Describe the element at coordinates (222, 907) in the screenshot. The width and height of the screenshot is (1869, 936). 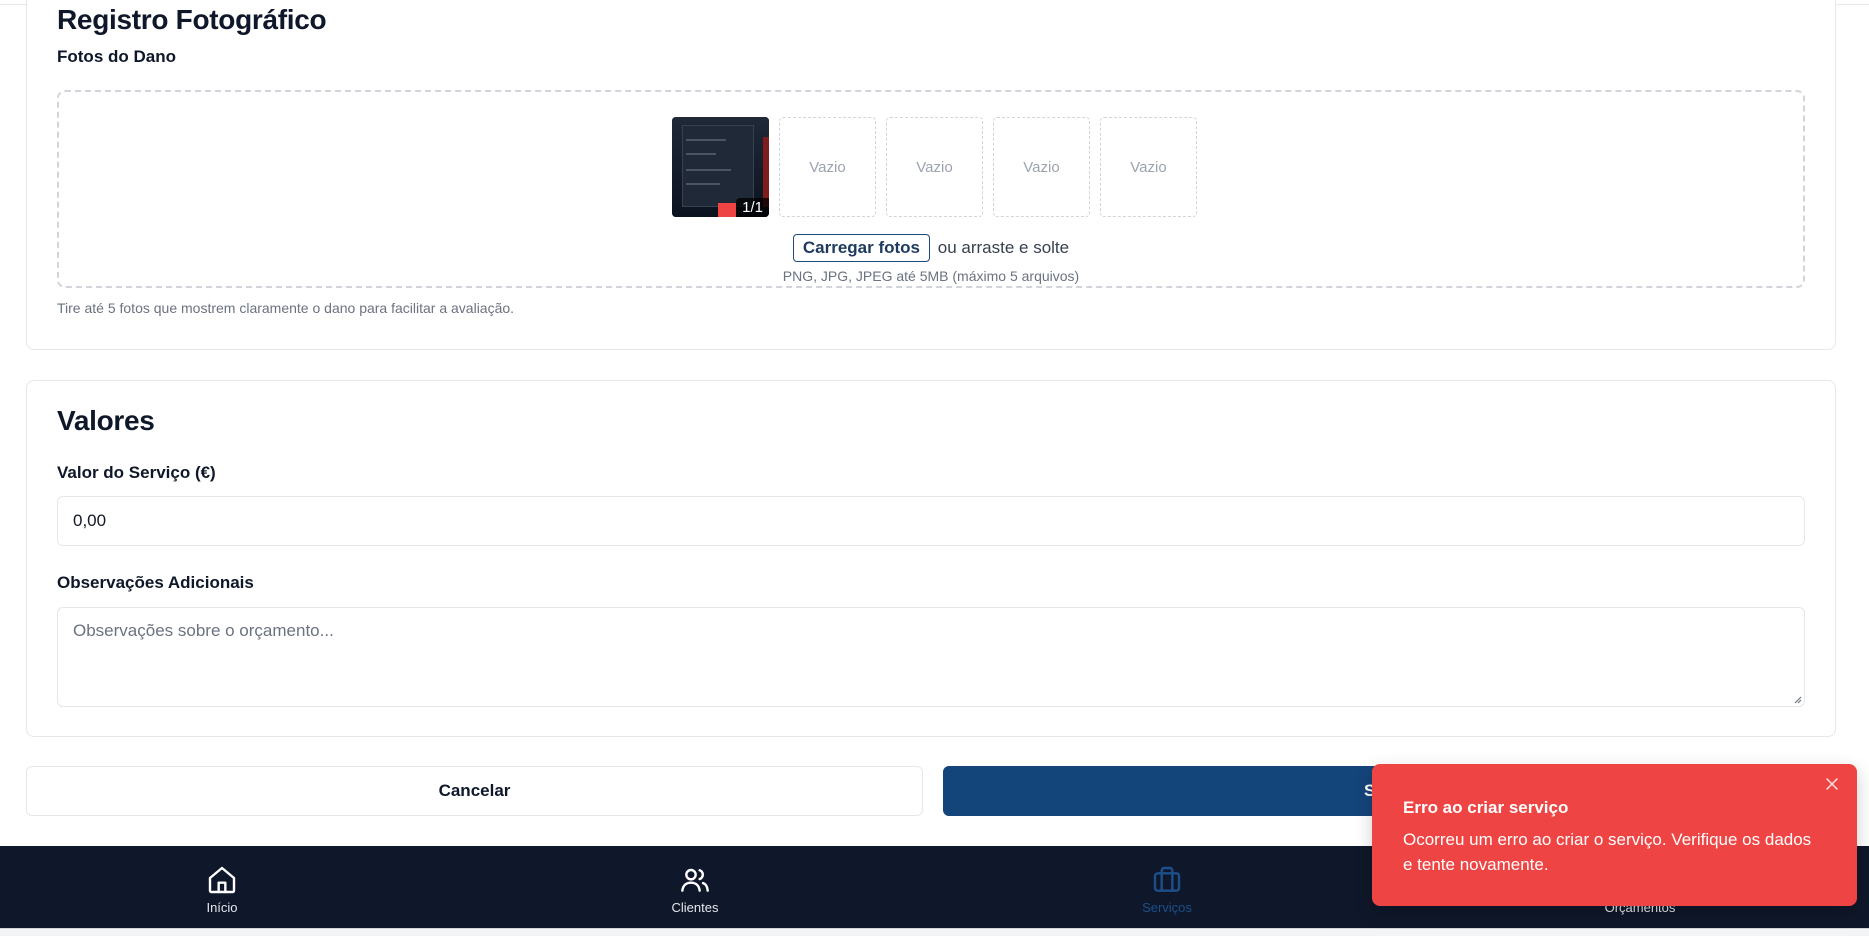
I see `nav-label: Início` at that location.